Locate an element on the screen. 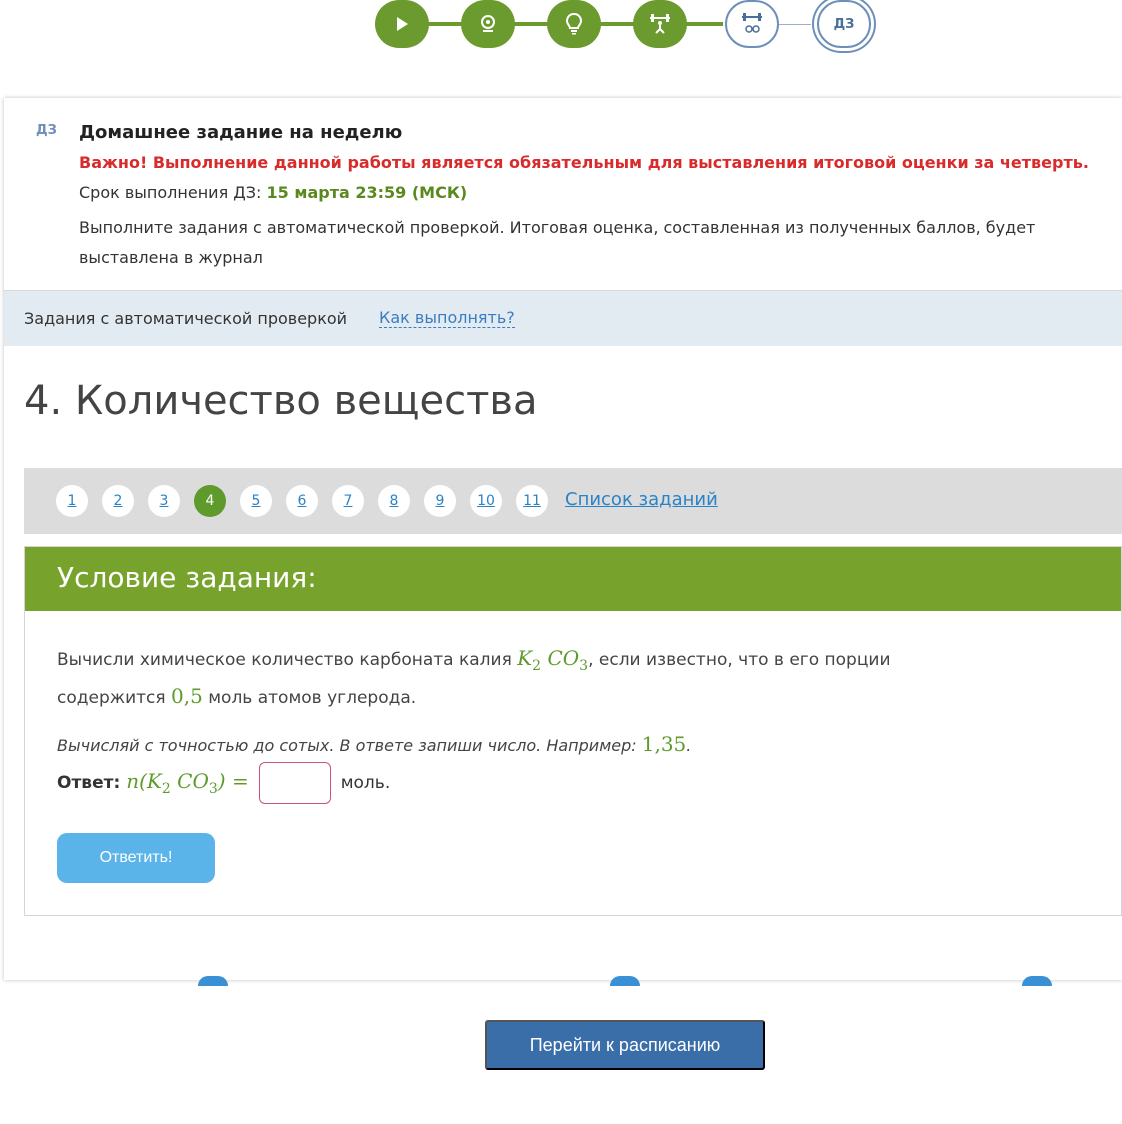 The width and height of the screenshot is (1122, 1124). page-link-4-active: 4 is located at coordinates (210, 501).